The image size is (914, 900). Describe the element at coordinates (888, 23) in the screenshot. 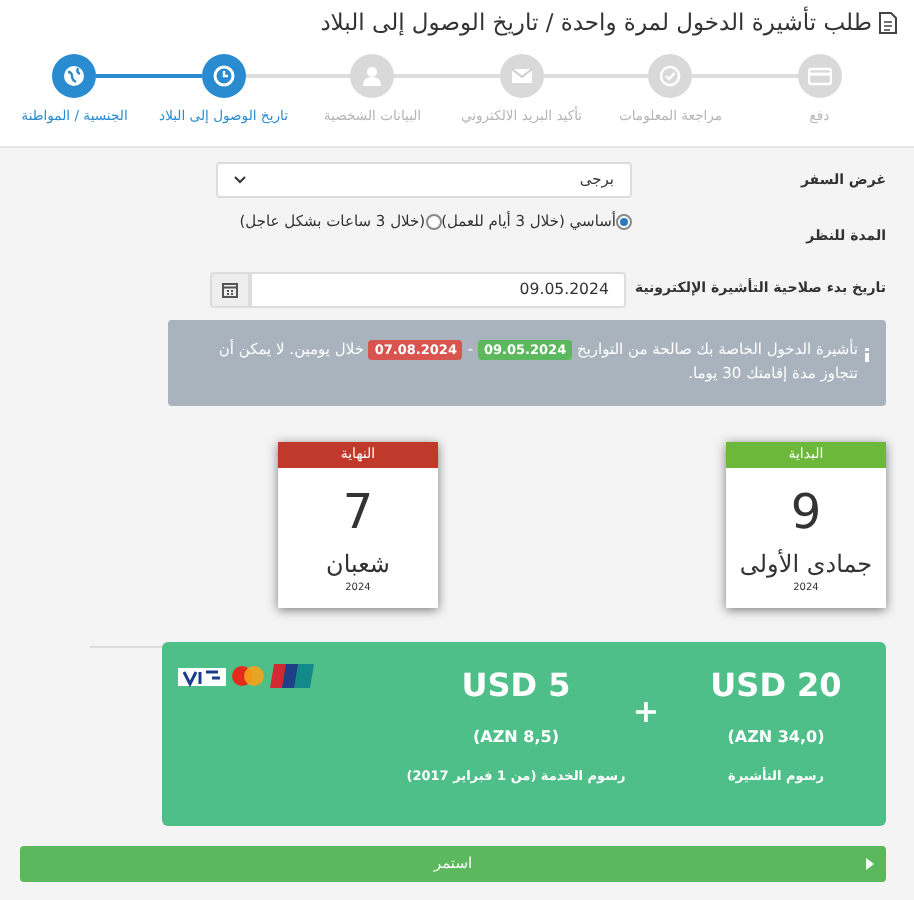

I see `document-icon` at that location.